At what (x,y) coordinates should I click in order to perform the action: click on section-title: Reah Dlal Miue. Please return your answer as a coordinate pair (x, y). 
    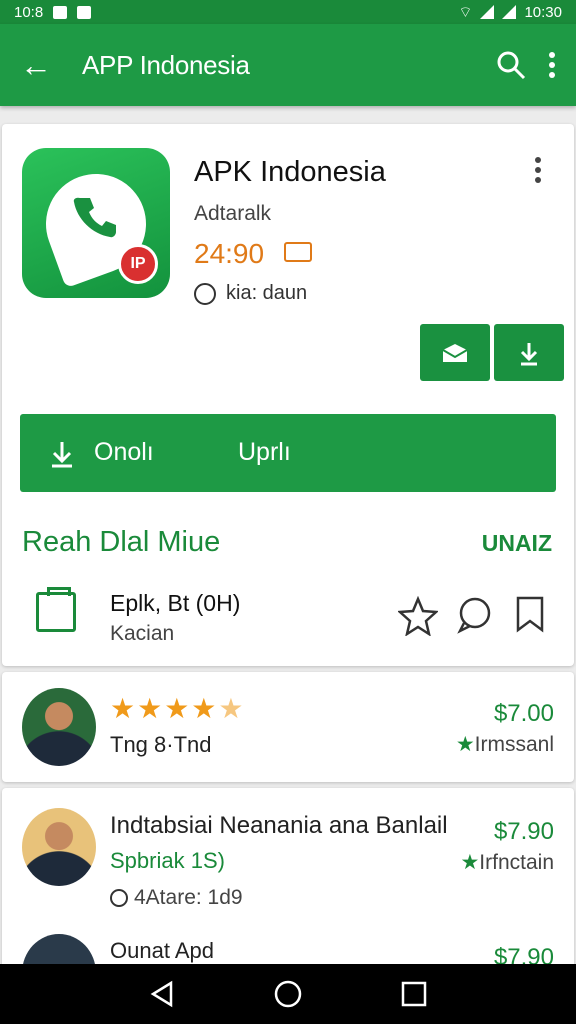
    Looking at the image, I should click on (121, 542).